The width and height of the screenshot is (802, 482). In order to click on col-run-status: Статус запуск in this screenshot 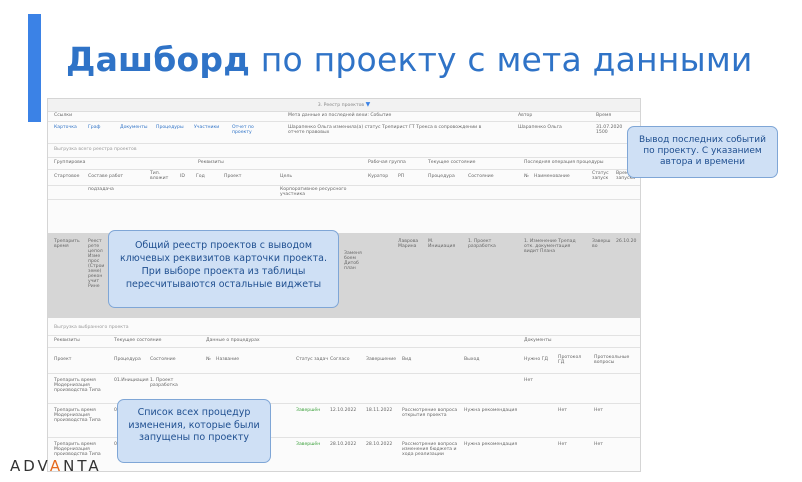, I will do `click(600, 176)`.